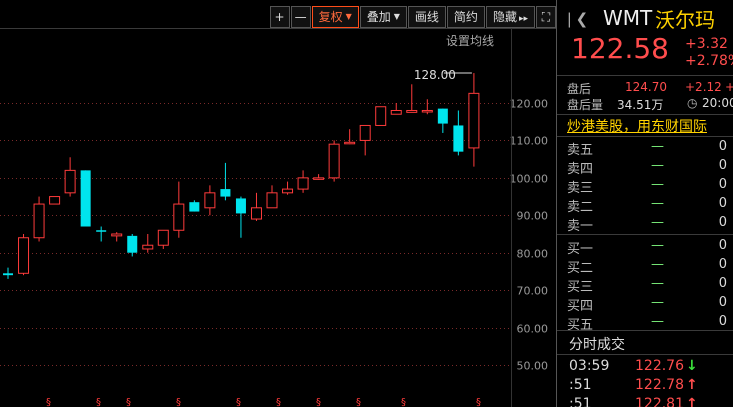 Image resolution: width=733 pixels, height=407 pixels. What do you see at coordinates (703, 87) in the screenshot?
I see `after-hours-change: +2.12` at bounding box center [703, 87].